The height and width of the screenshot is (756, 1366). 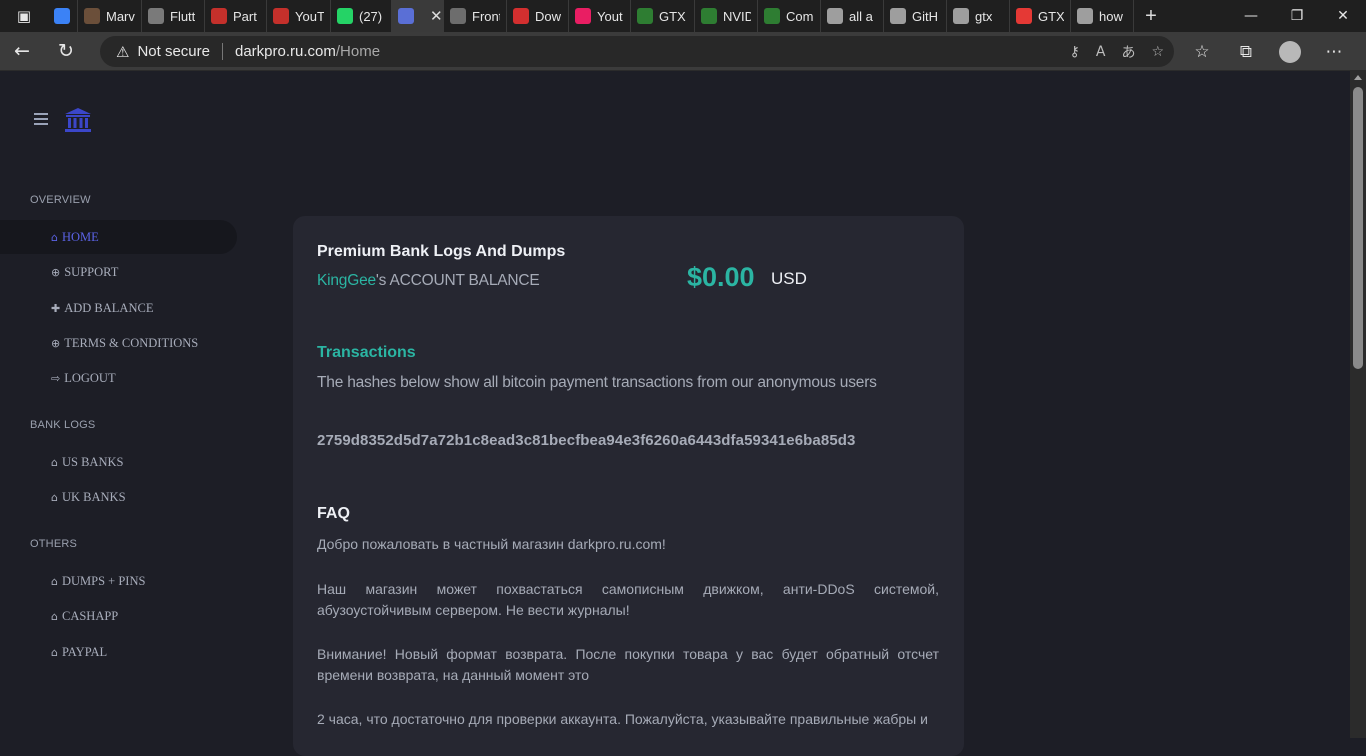 I want to click on close-tab-icon: ✕, so click(x=436, y=16).